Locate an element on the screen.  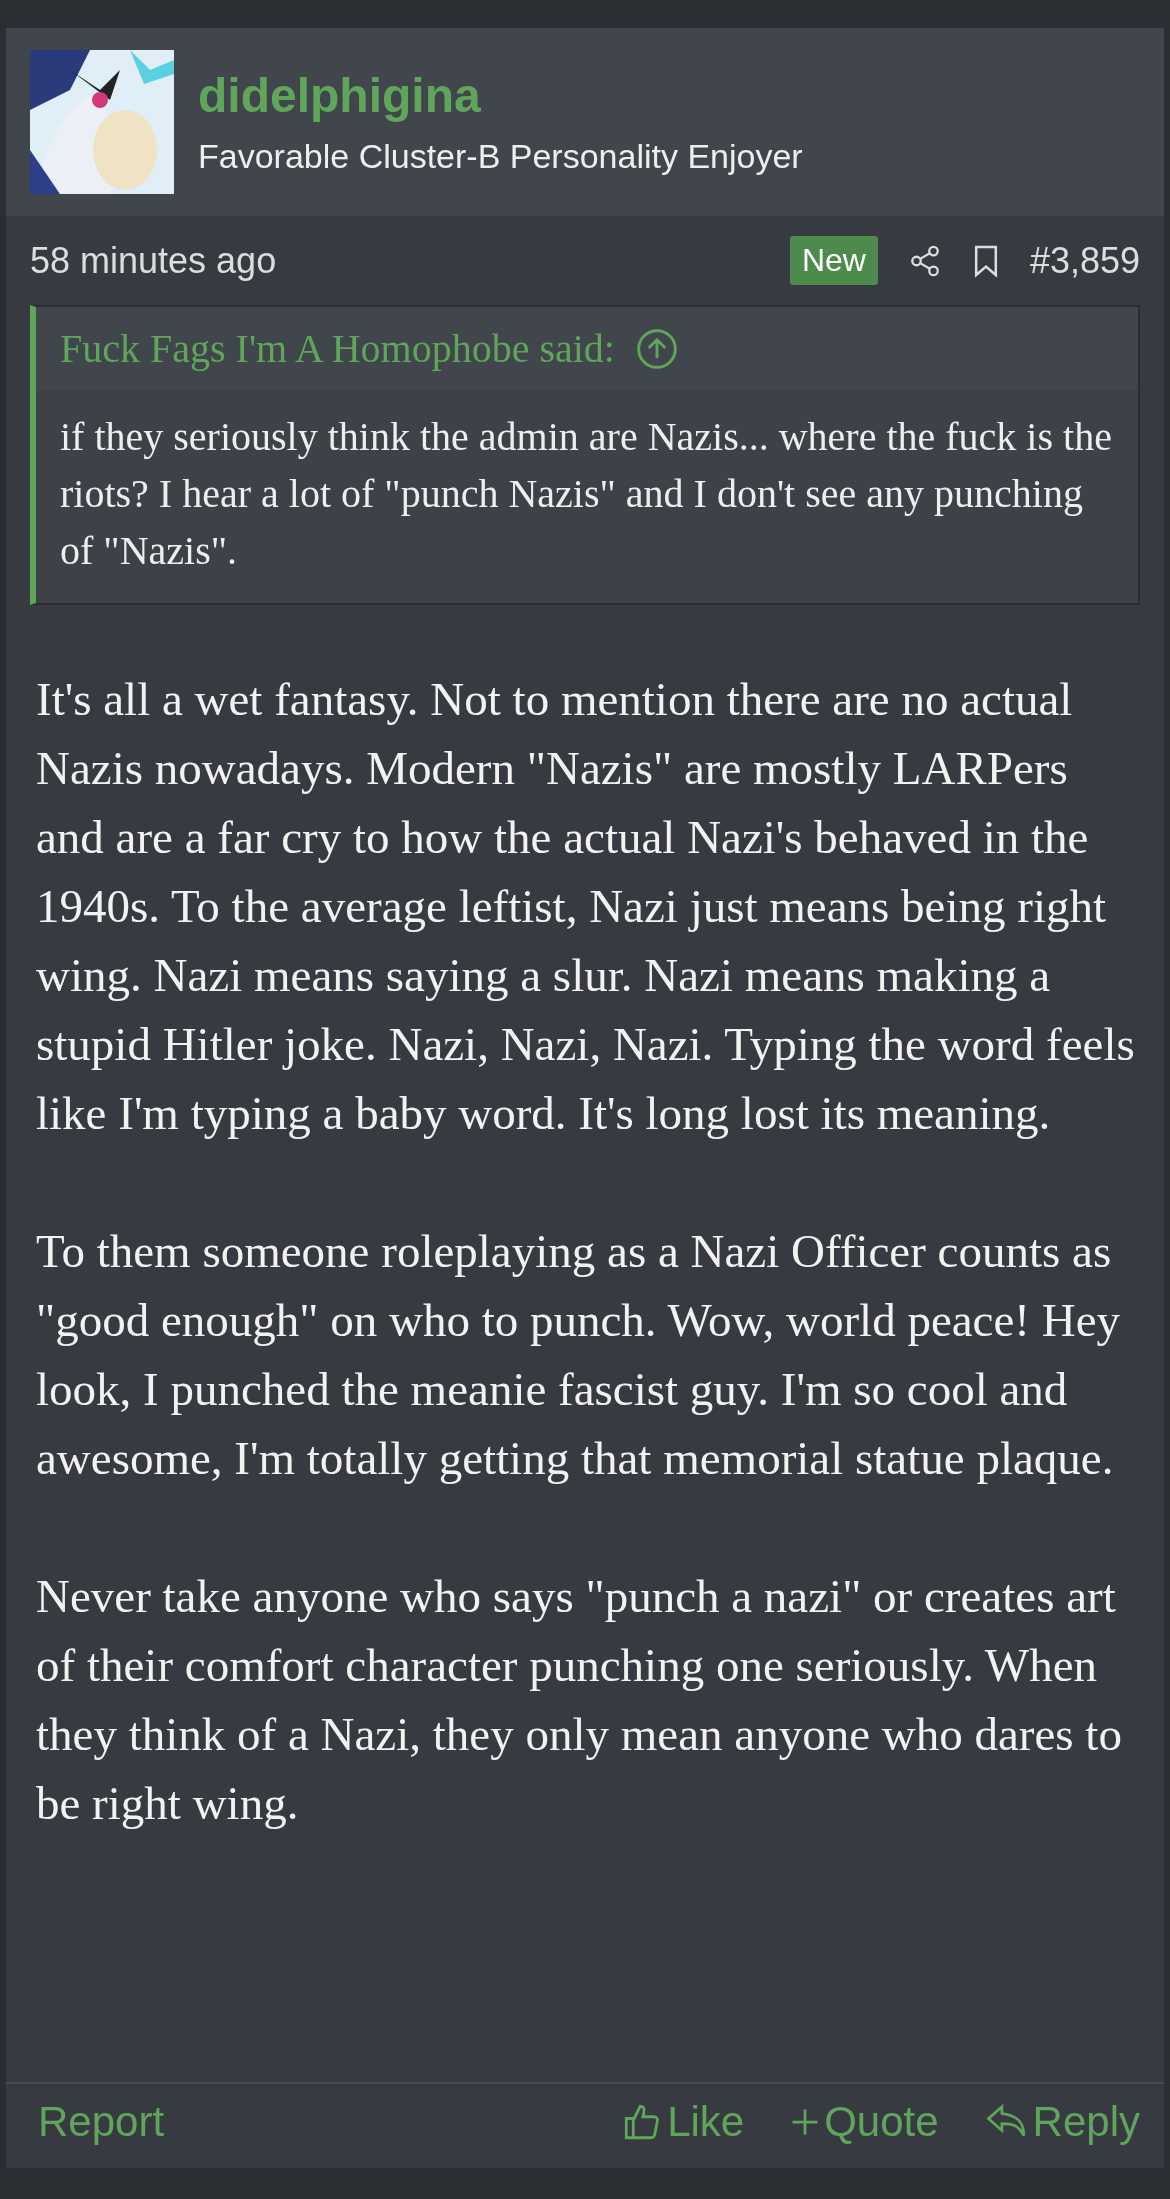
report-link: Report is located at coordinates (307, 2122).